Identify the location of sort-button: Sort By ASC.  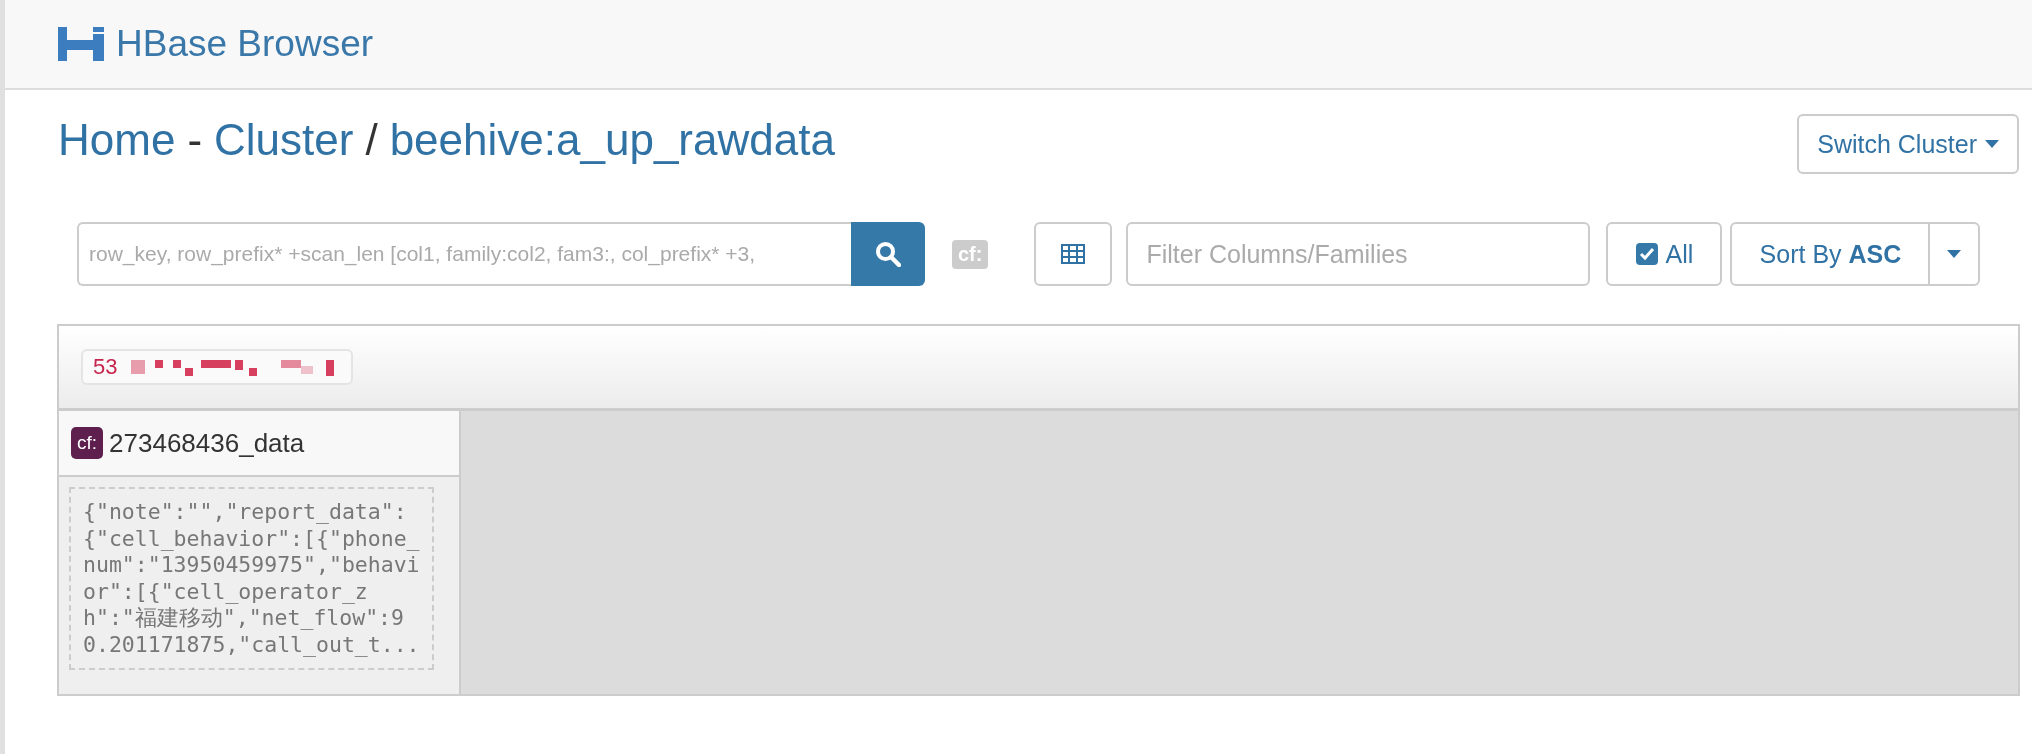
(1830, 254).